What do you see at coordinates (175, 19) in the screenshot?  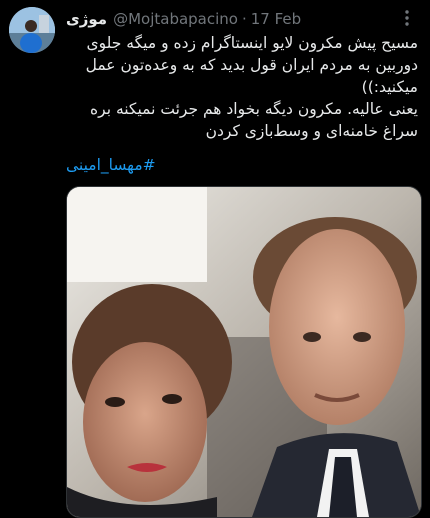 I see `author-handle: @Mojtabapacino` at bounding box center [175, 19].